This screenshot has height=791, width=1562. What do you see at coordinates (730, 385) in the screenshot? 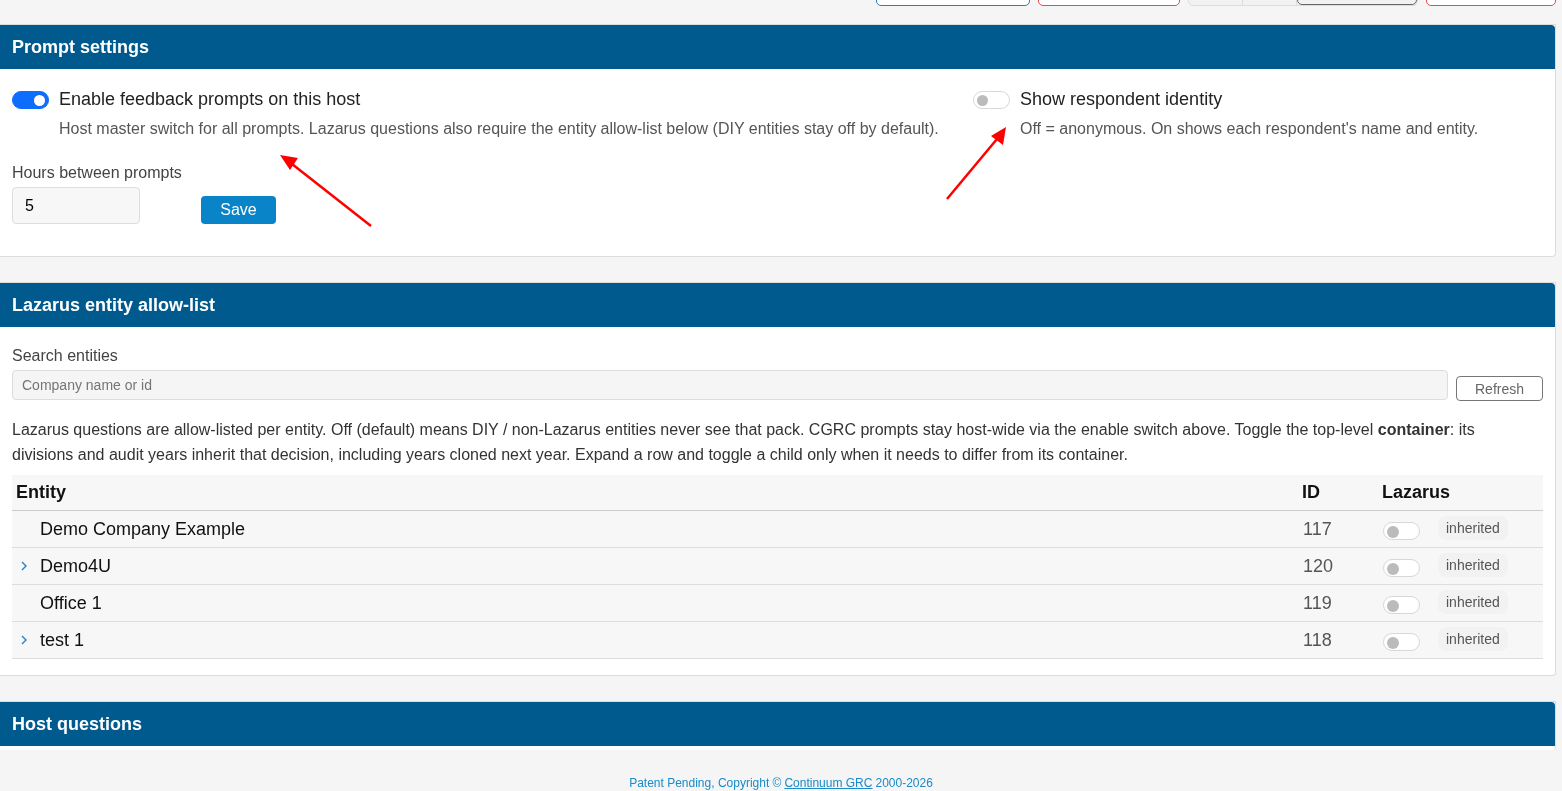
I see `search-field: Company name or id` at bounding box center [730, 385].